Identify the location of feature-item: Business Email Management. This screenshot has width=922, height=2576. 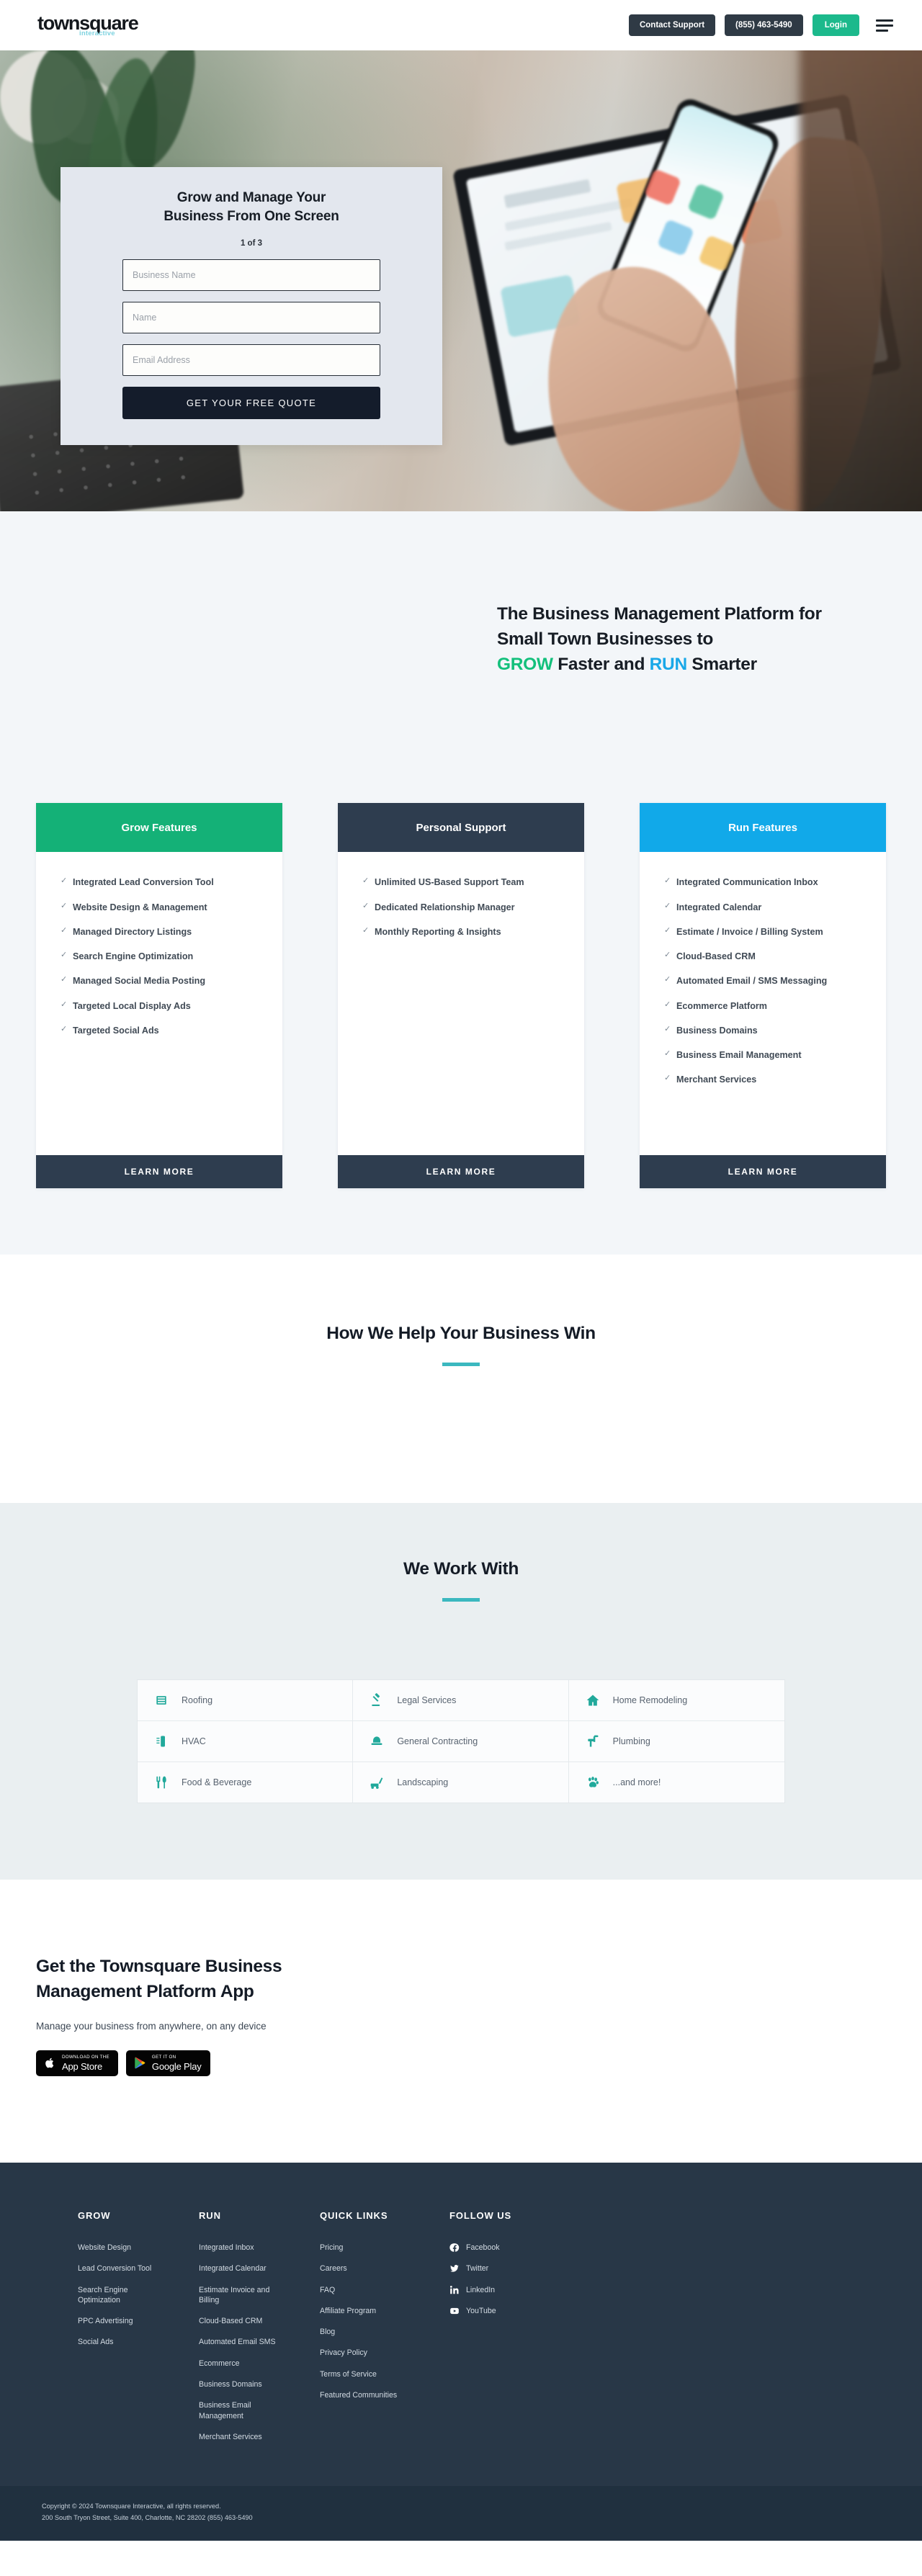
(764, 1055).